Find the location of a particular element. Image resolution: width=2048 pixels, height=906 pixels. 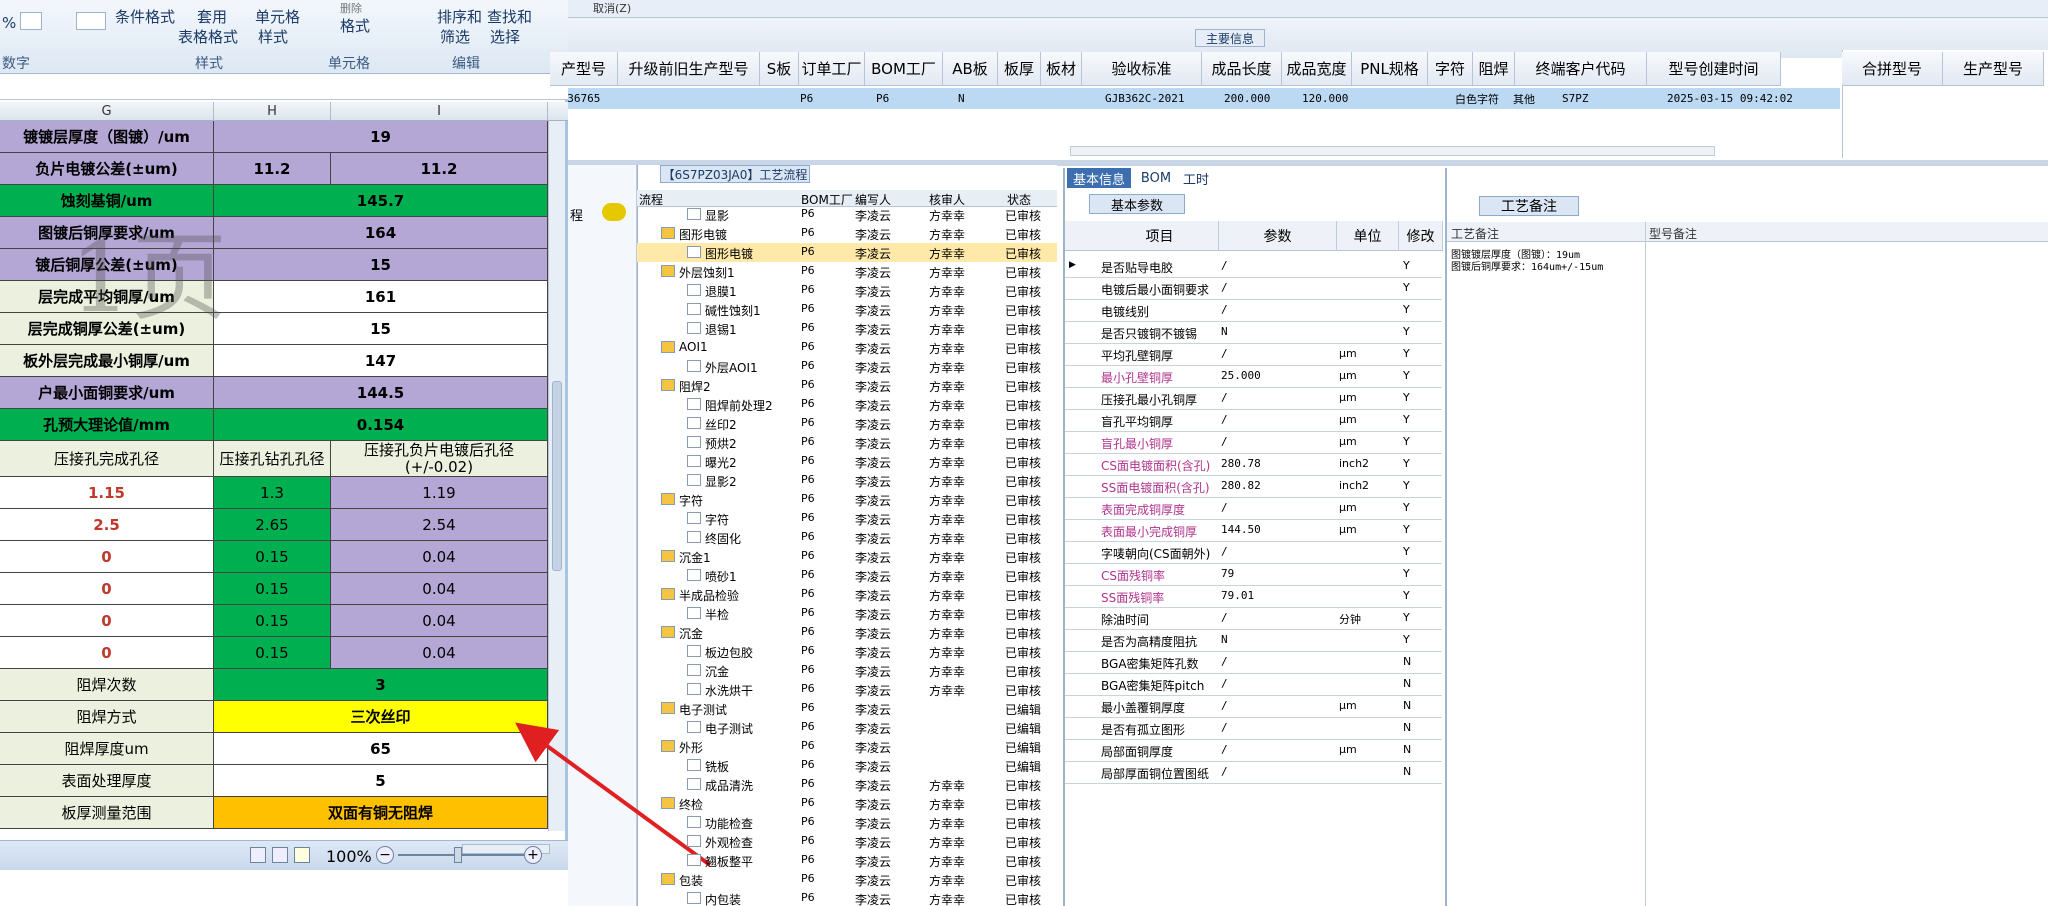

process-row-30: 成品清洗 P6 李凌云 方幸幸 已审核 is located at coordinates (847, 784).